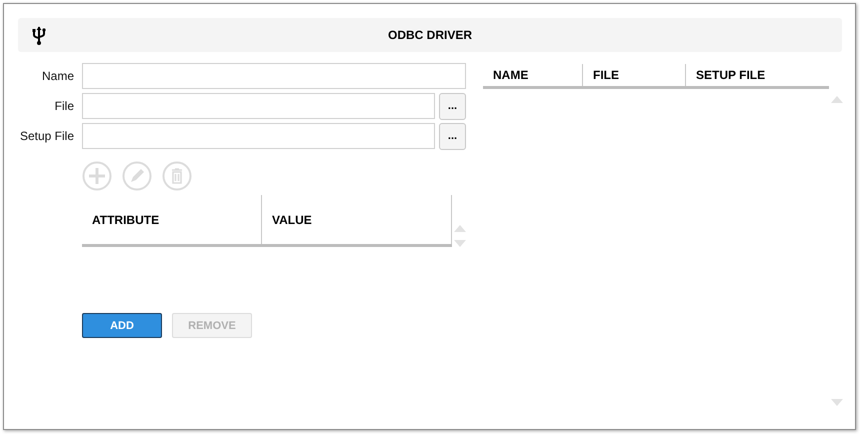 This screenshot has width=862, height=434. Describe the element at coordinates (357, 219) in the screenshot. I see `column-header: VALUE` at that location.